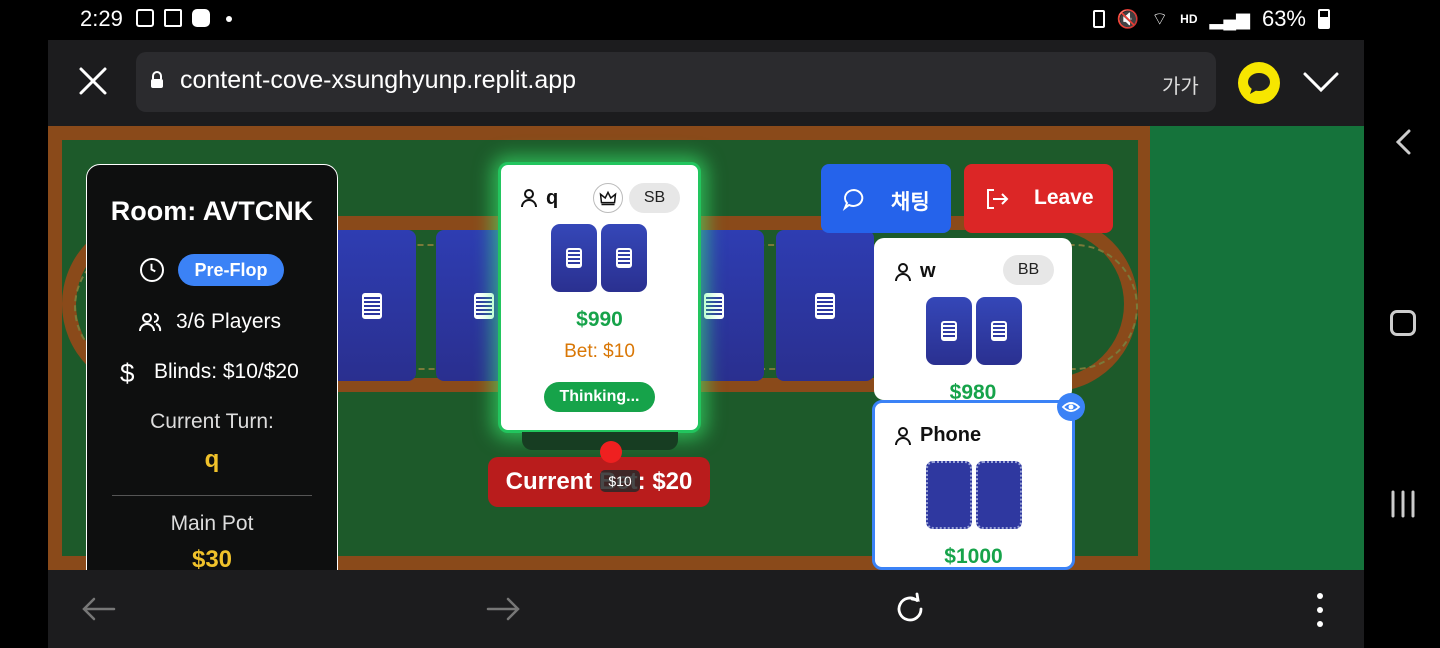 This screenshot has width=1440, height=648. Describe the element at coordinates (910, 609) in the screenshot. I see `reload-icon` at that location.